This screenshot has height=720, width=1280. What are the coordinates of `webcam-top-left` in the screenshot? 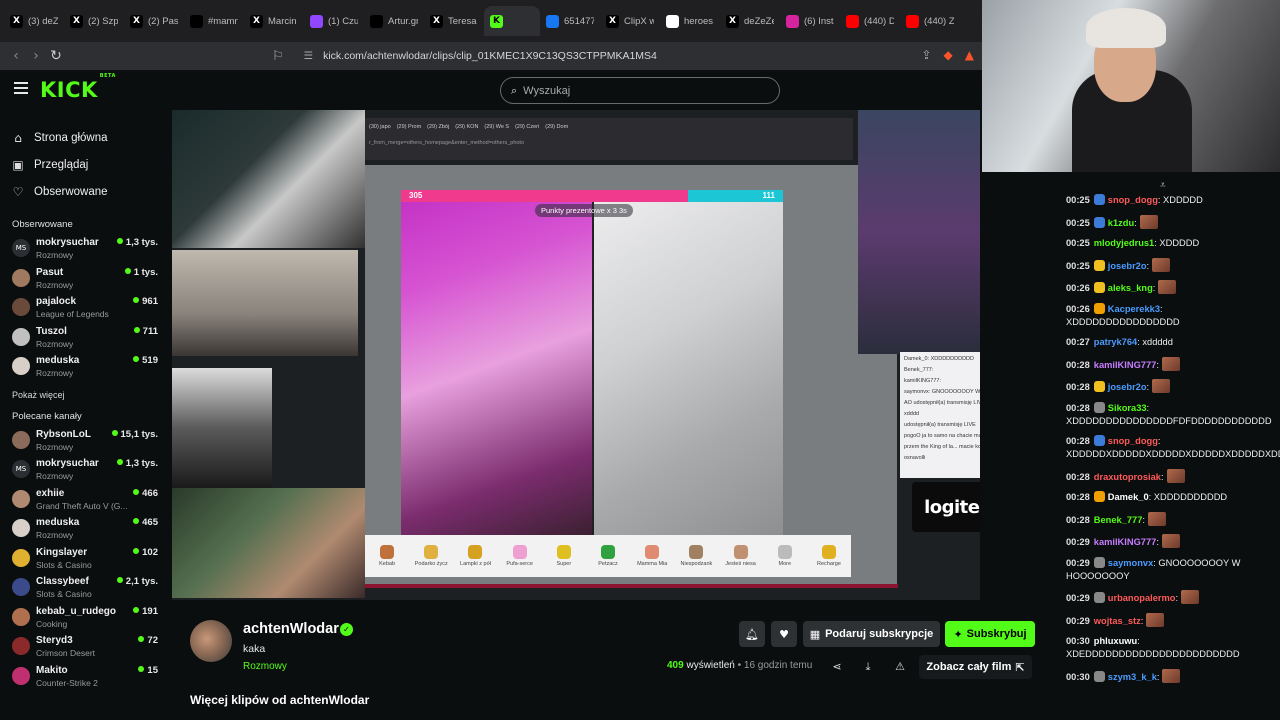 It's located at (268, 179).